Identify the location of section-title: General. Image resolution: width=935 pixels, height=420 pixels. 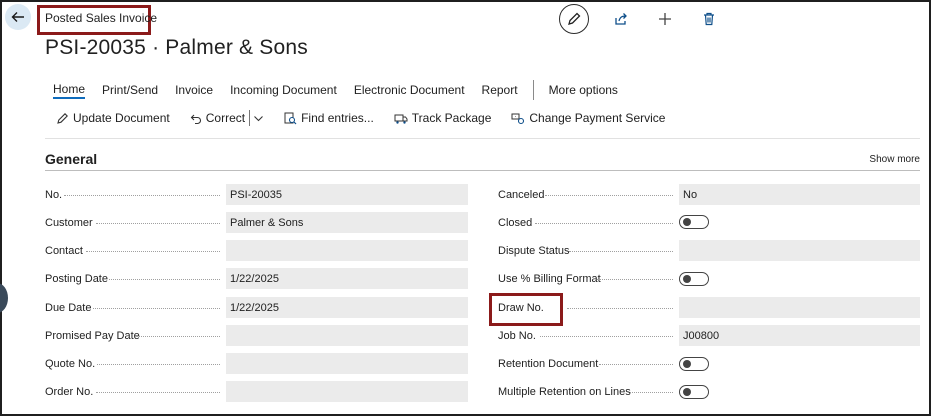
(71, 159).